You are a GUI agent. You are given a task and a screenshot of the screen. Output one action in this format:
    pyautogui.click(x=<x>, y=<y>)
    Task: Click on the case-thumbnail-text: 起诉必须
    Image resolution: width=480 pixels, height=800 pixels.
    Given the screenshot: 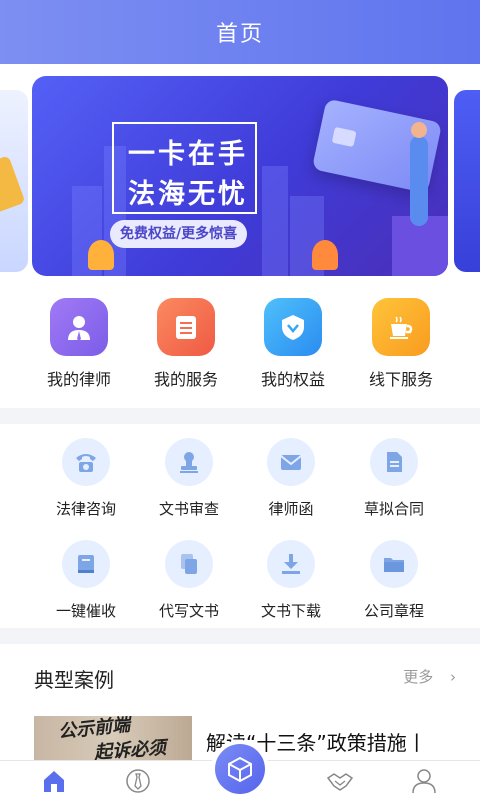 What is the action you would take?
    pyautogui.click(x=130, y=748)
    